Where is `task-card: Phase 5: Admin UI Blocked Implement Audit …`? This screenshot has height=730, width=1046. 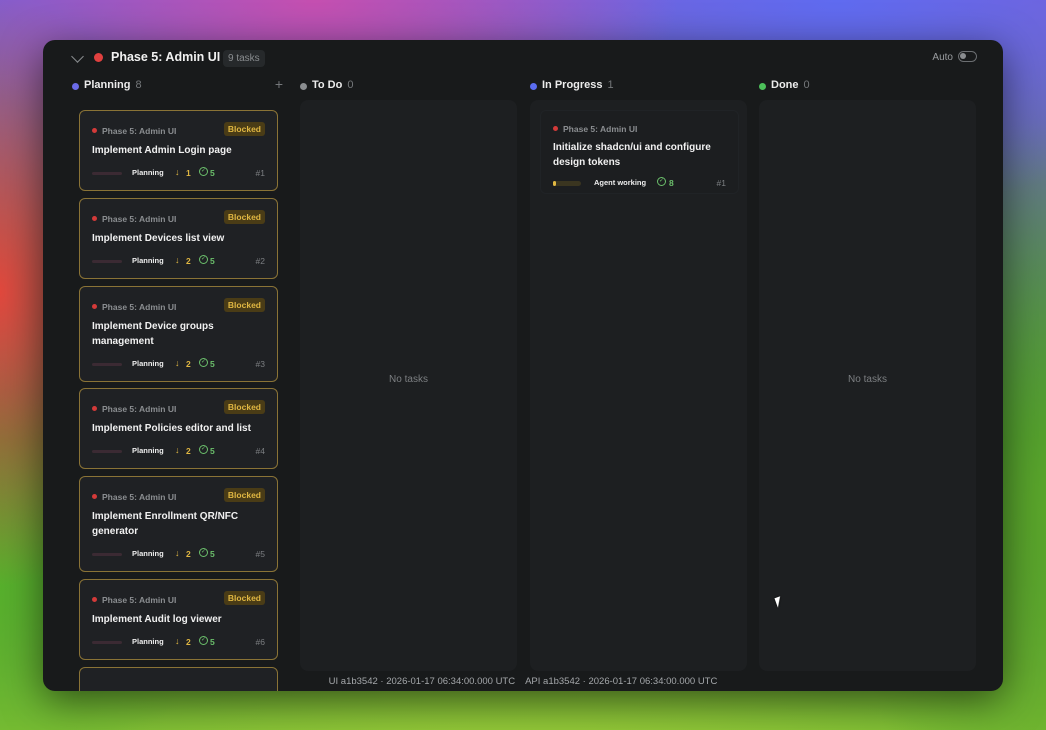
task-card: Phase 5: Admin UI Blocked Implement Audit … is located at coordinates (178, 619).